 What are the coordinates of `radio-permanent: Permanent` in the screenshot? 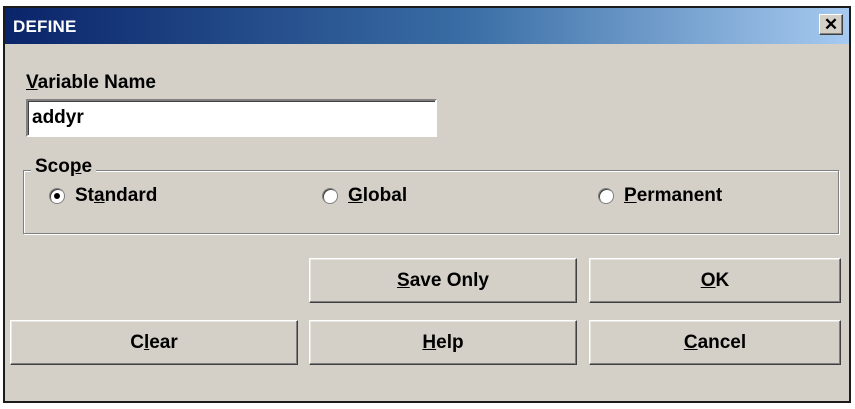 It's located at (660, 196).